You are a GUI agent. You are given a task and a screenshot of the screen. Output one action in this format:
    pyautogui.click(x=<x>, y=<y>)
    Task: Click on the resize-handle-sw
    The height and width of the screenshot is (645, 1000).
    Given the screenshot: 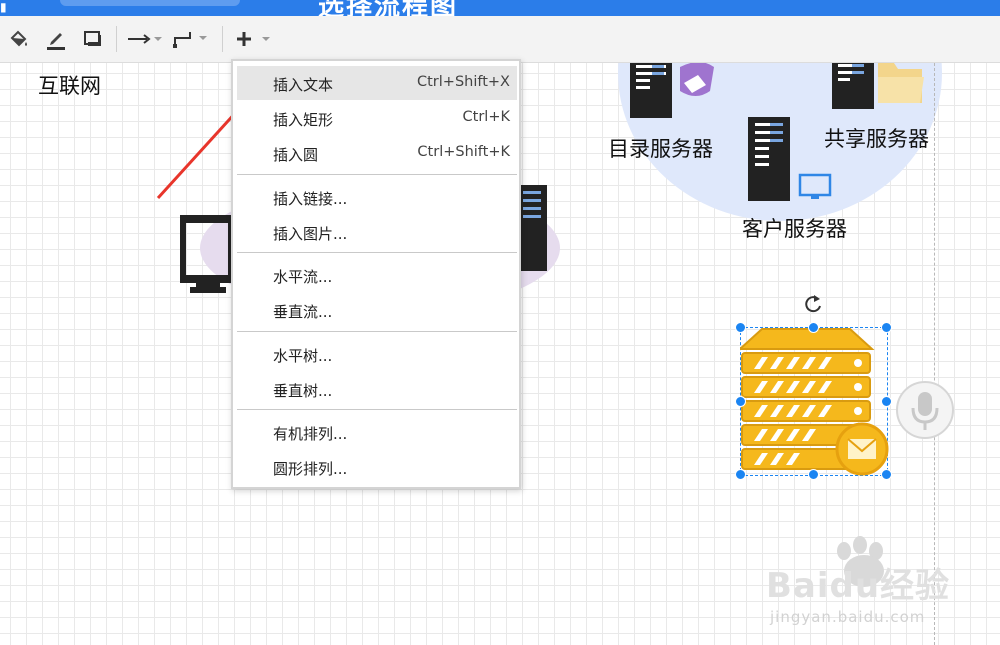 What is the action you would take?
    pyautogui.click(x=740, y=474)
    